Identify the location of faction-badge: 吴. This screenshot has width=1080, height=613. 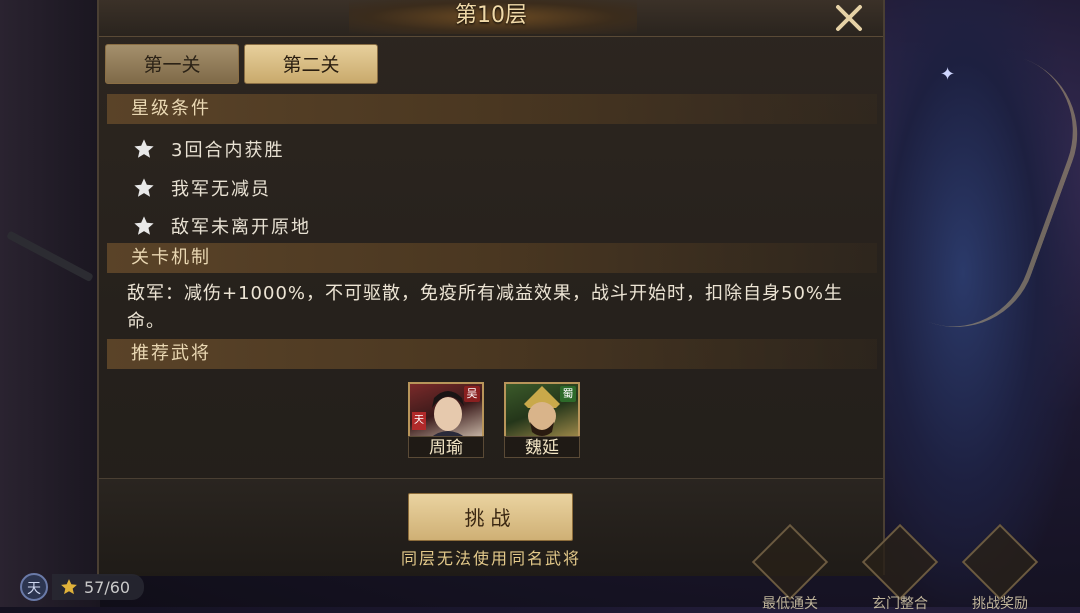
(472, 394).